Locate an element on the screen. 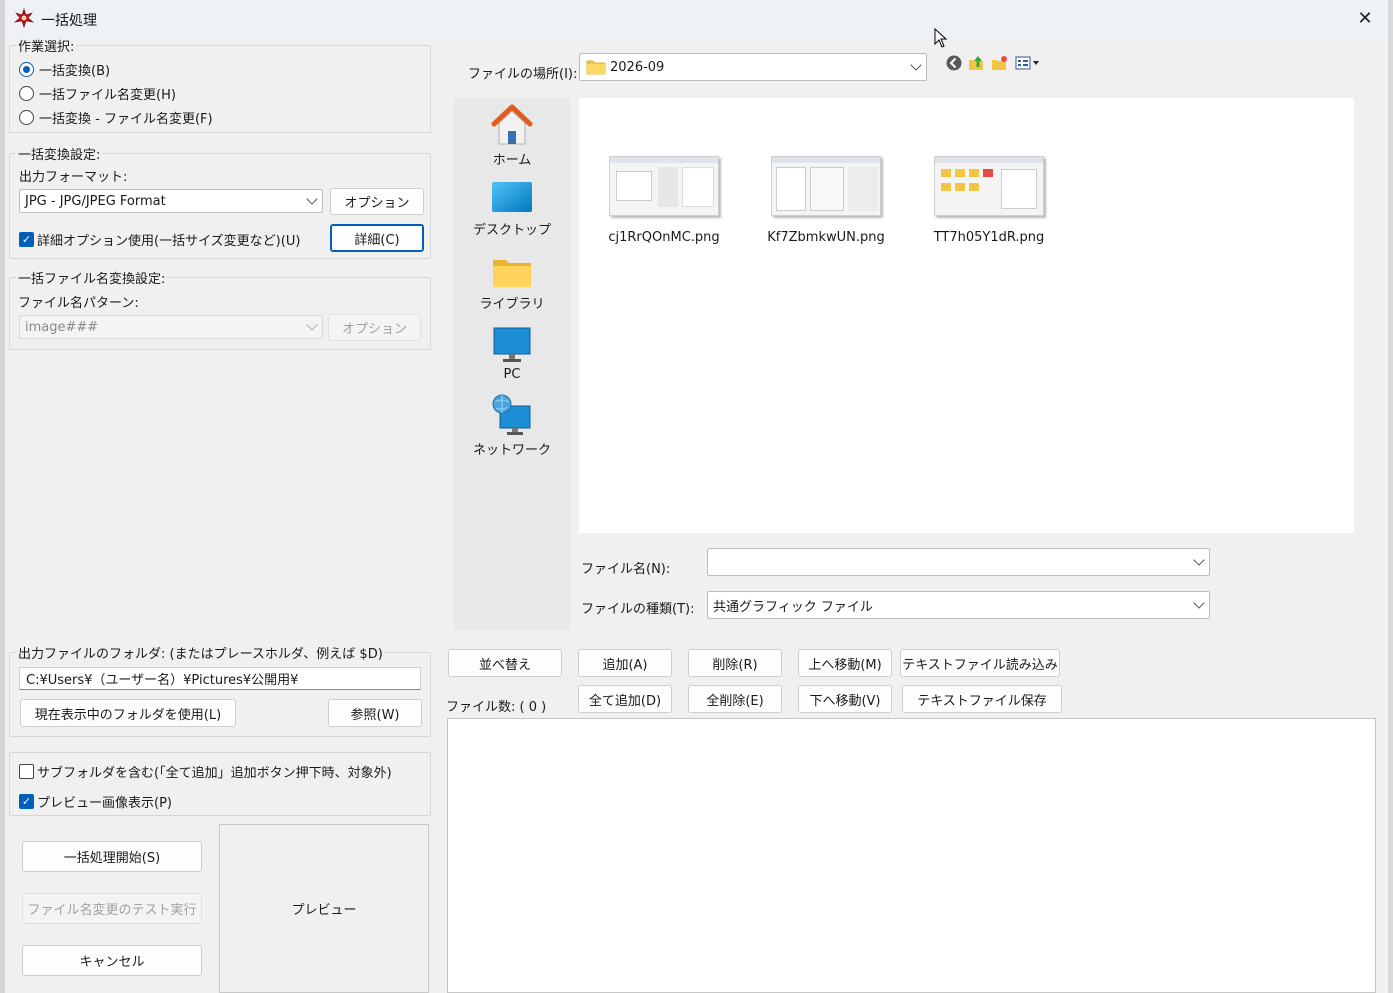  file-count-label: ファイル数: ( 0 ) is located at coordinates (496, 707).